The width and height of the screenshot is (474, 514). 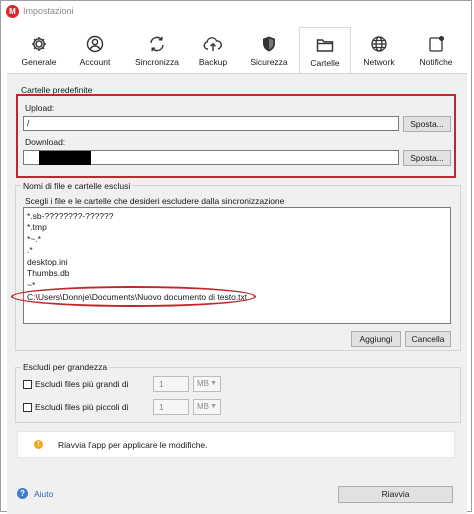 I want to click on tab-label: Account, so click(x=95, y=62).